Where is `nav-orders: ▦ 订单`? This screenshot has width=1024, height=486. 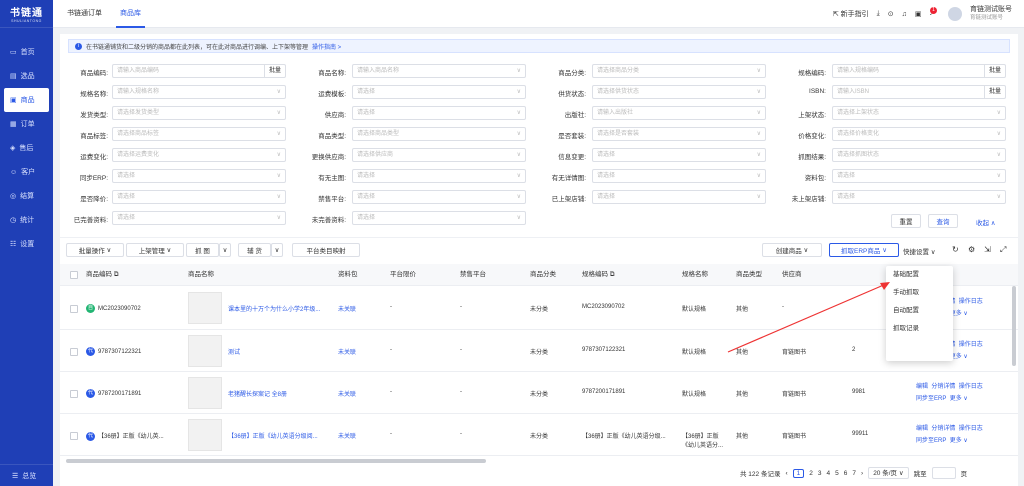 nav-orders: ▦ 订单 is located at coordinates (26, 124).